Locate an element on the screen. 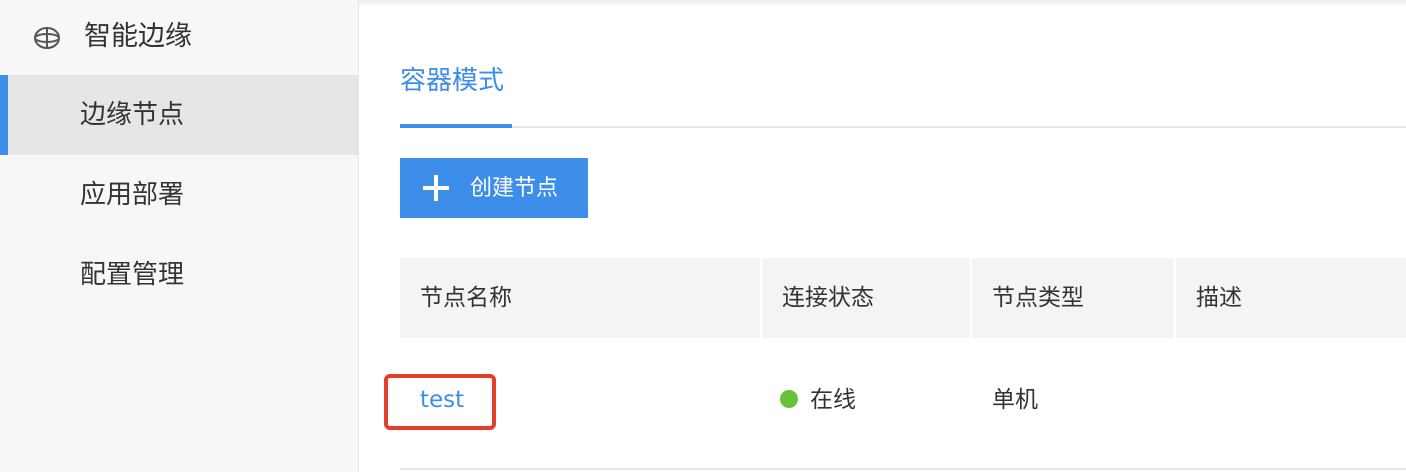 The height and width of the screenshot is (472, 1406). node-type-text: 单机 is located at coordinates (1015, 400).